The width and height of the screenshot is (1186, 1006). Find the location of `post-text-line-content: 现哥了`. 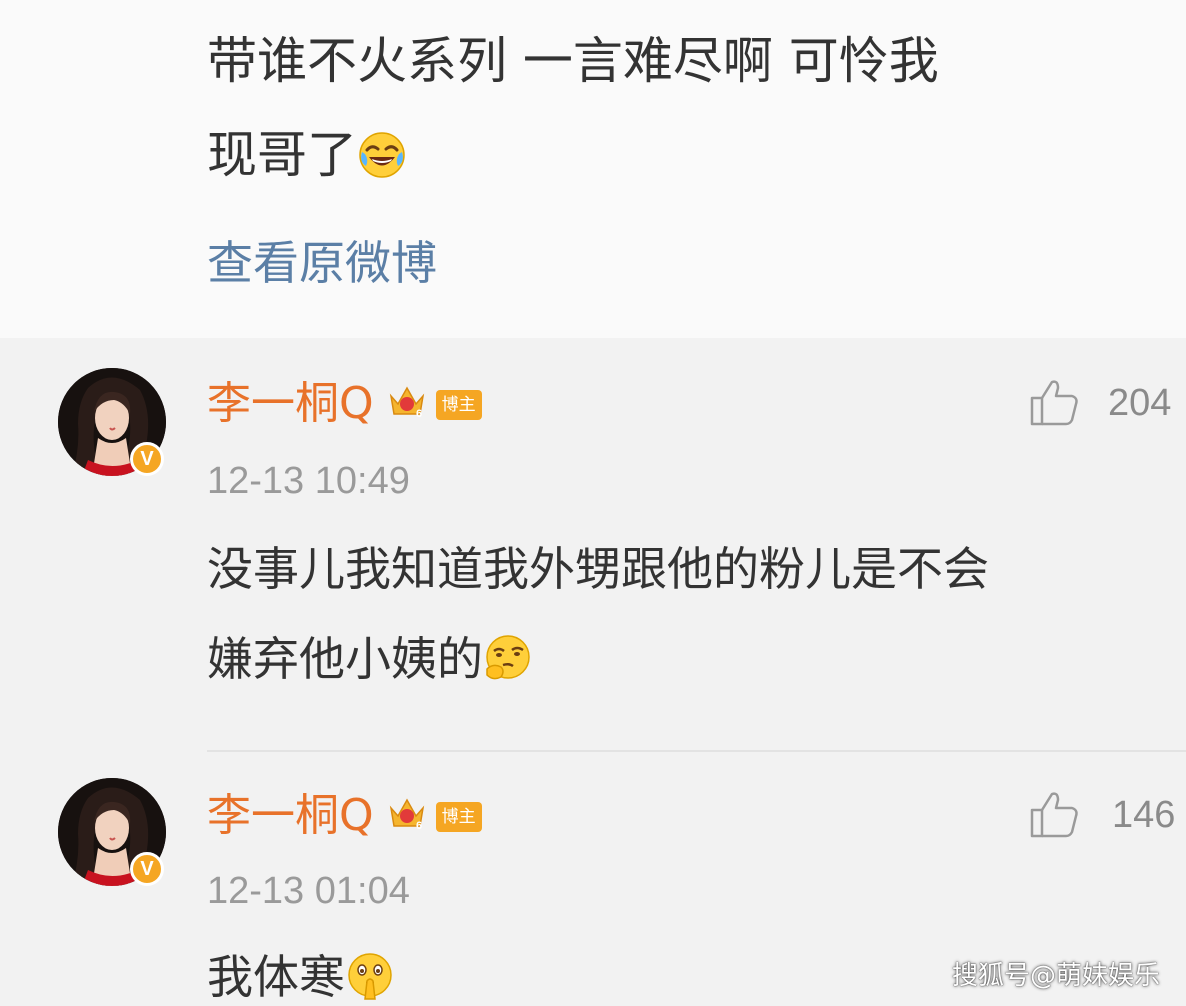

post-text-line-content: 现哥了 is located at coordinates (282, 155).